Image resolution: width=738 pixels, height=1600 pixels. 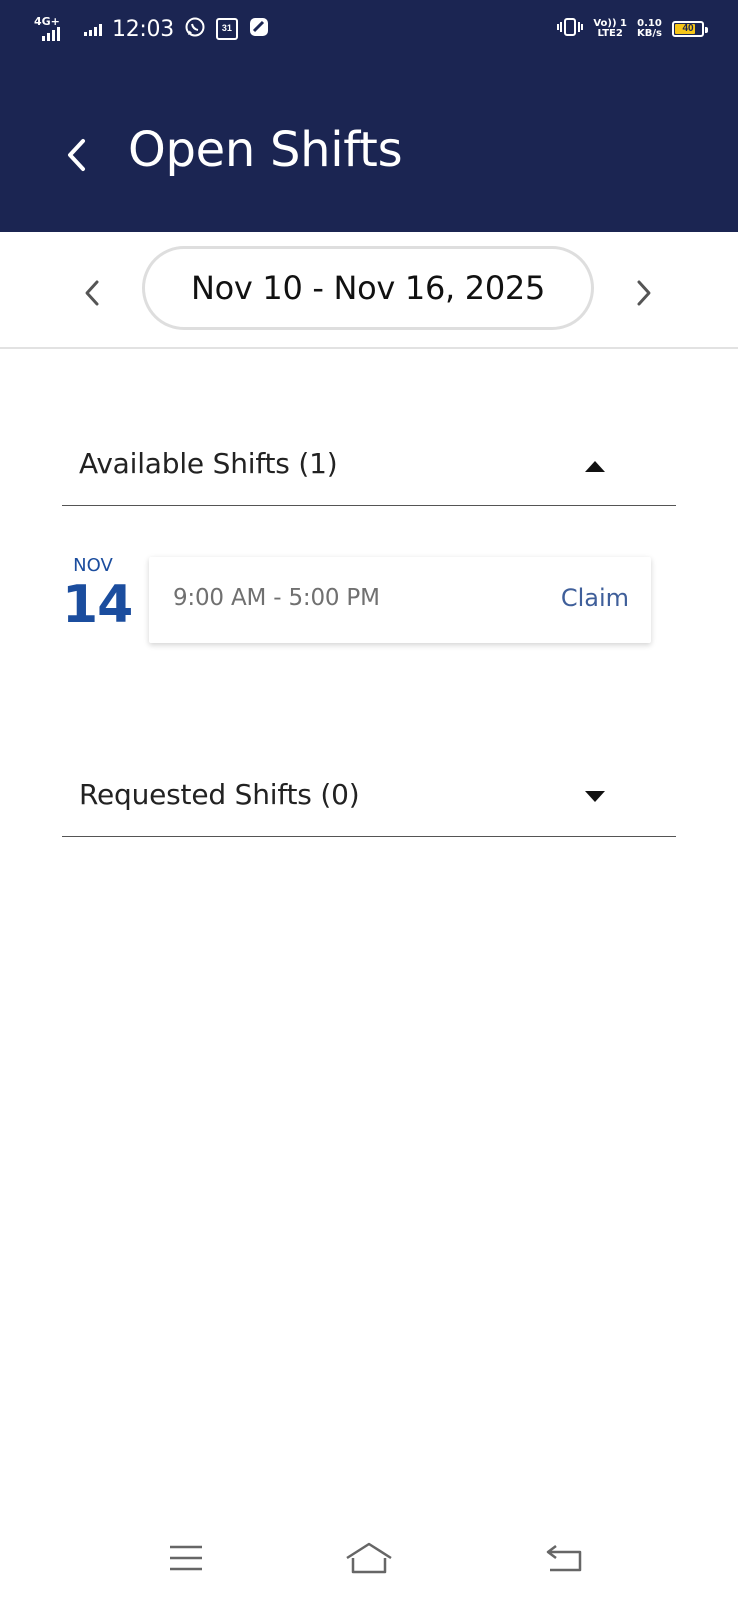 I want to click on shift-date: NOV 14, so click(x=97, y=595).